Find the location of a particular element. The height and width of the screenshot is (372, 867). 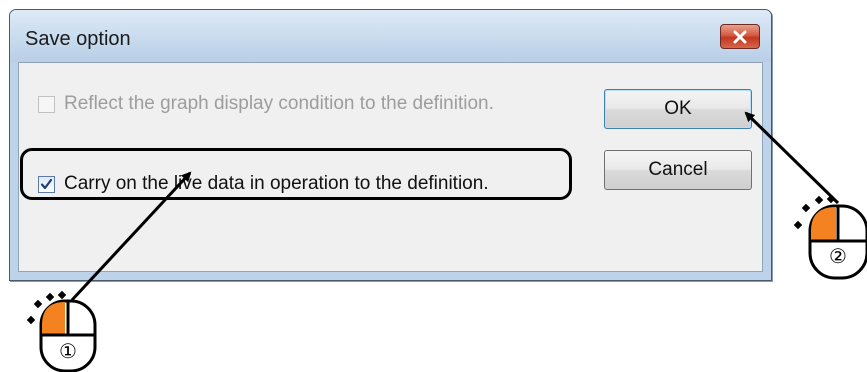

dialog-title: Save option is located at coordinates (78, 39).